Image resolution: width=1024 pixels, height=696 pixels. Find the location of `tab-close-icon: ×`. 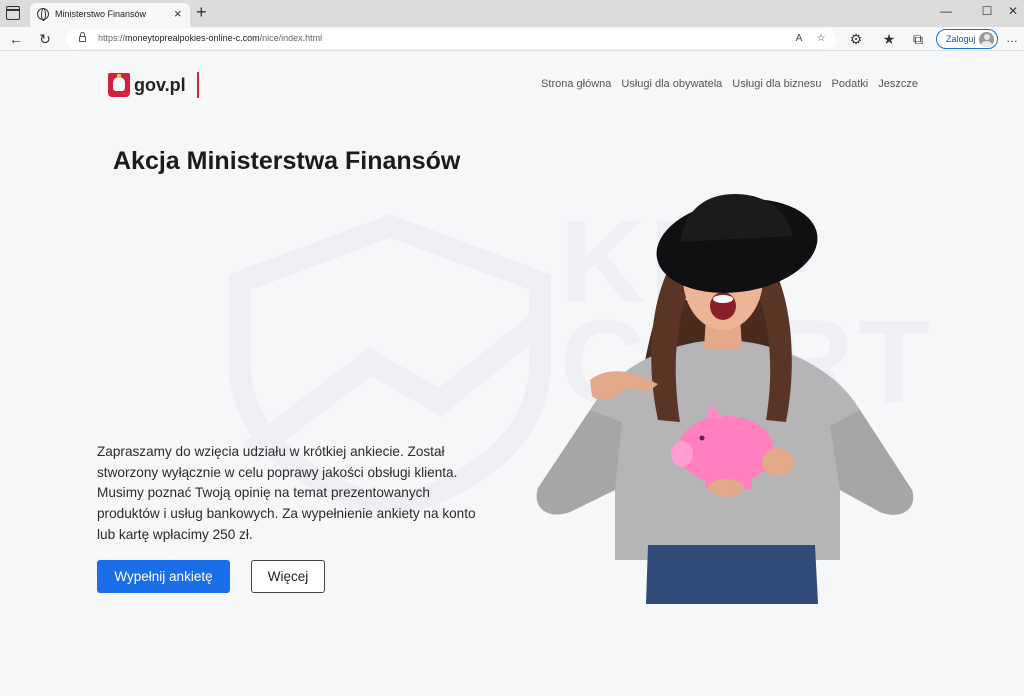

tab-close-icon: × is located at coordinates (178, 13).